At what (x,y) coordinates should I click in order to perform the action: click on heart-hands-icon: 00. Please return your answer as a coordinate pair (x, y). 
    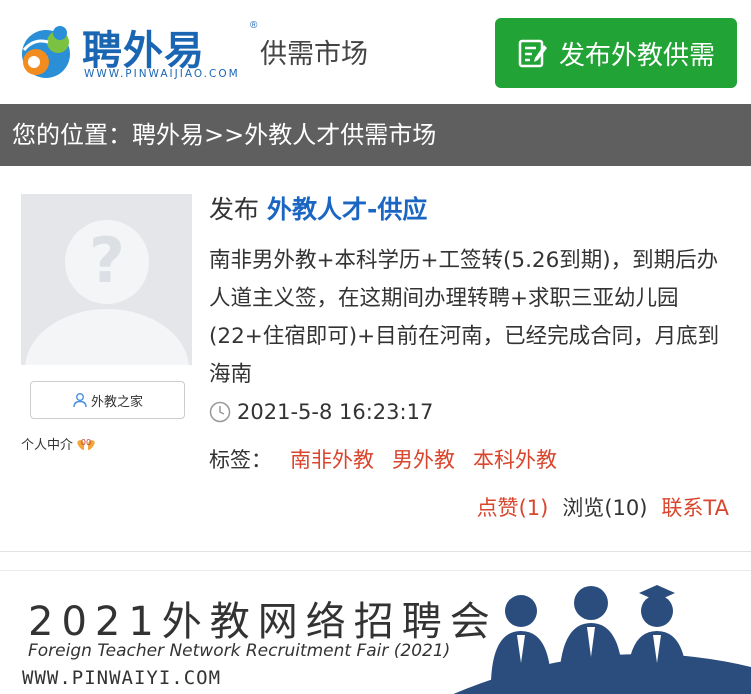
    Looking at the image, I should click on (86, 444).